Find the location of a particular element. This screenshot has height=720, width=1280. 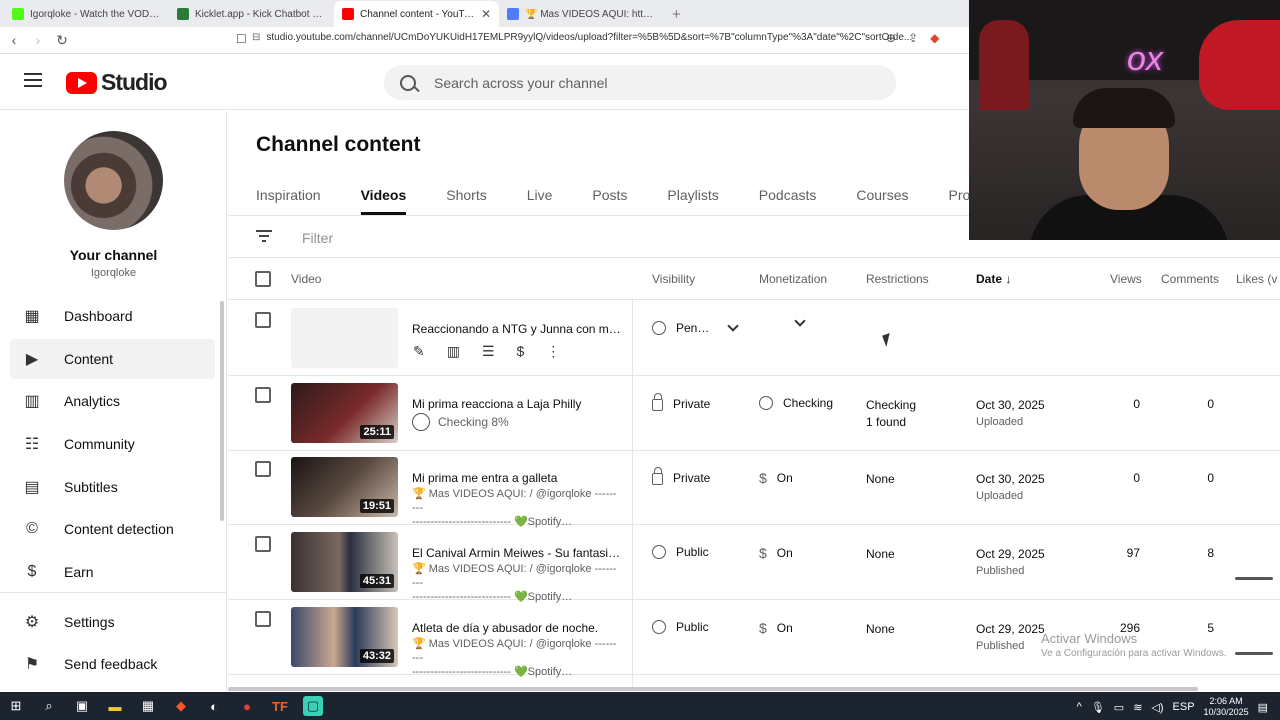

video-title: Mi prima reacciona a Laja Philly is located at coordinates (517, 404).